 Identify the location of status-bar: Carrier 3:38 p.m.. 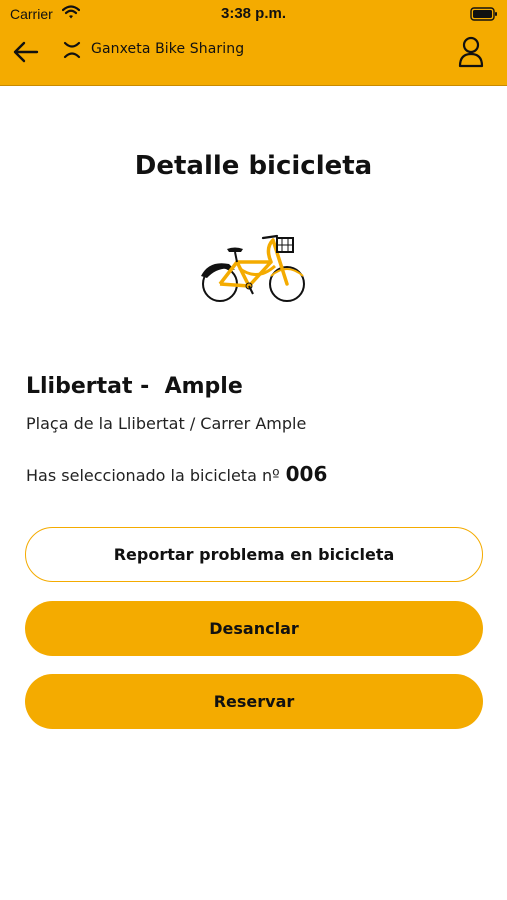
(253, 14).